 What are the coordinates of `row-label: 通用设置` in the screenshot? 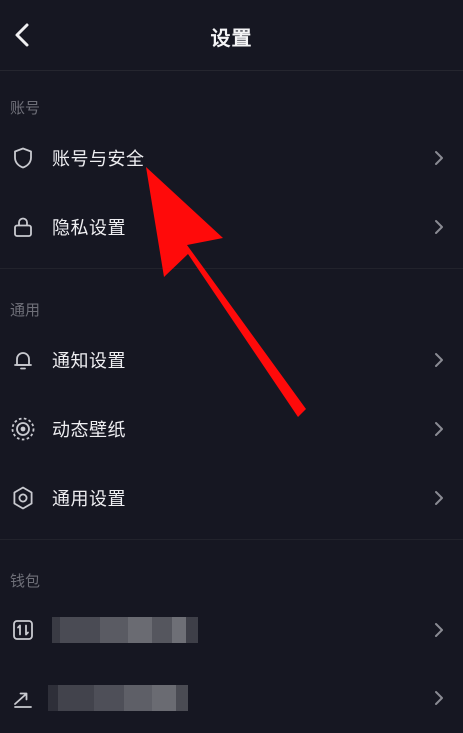 It's located at (89, 499).